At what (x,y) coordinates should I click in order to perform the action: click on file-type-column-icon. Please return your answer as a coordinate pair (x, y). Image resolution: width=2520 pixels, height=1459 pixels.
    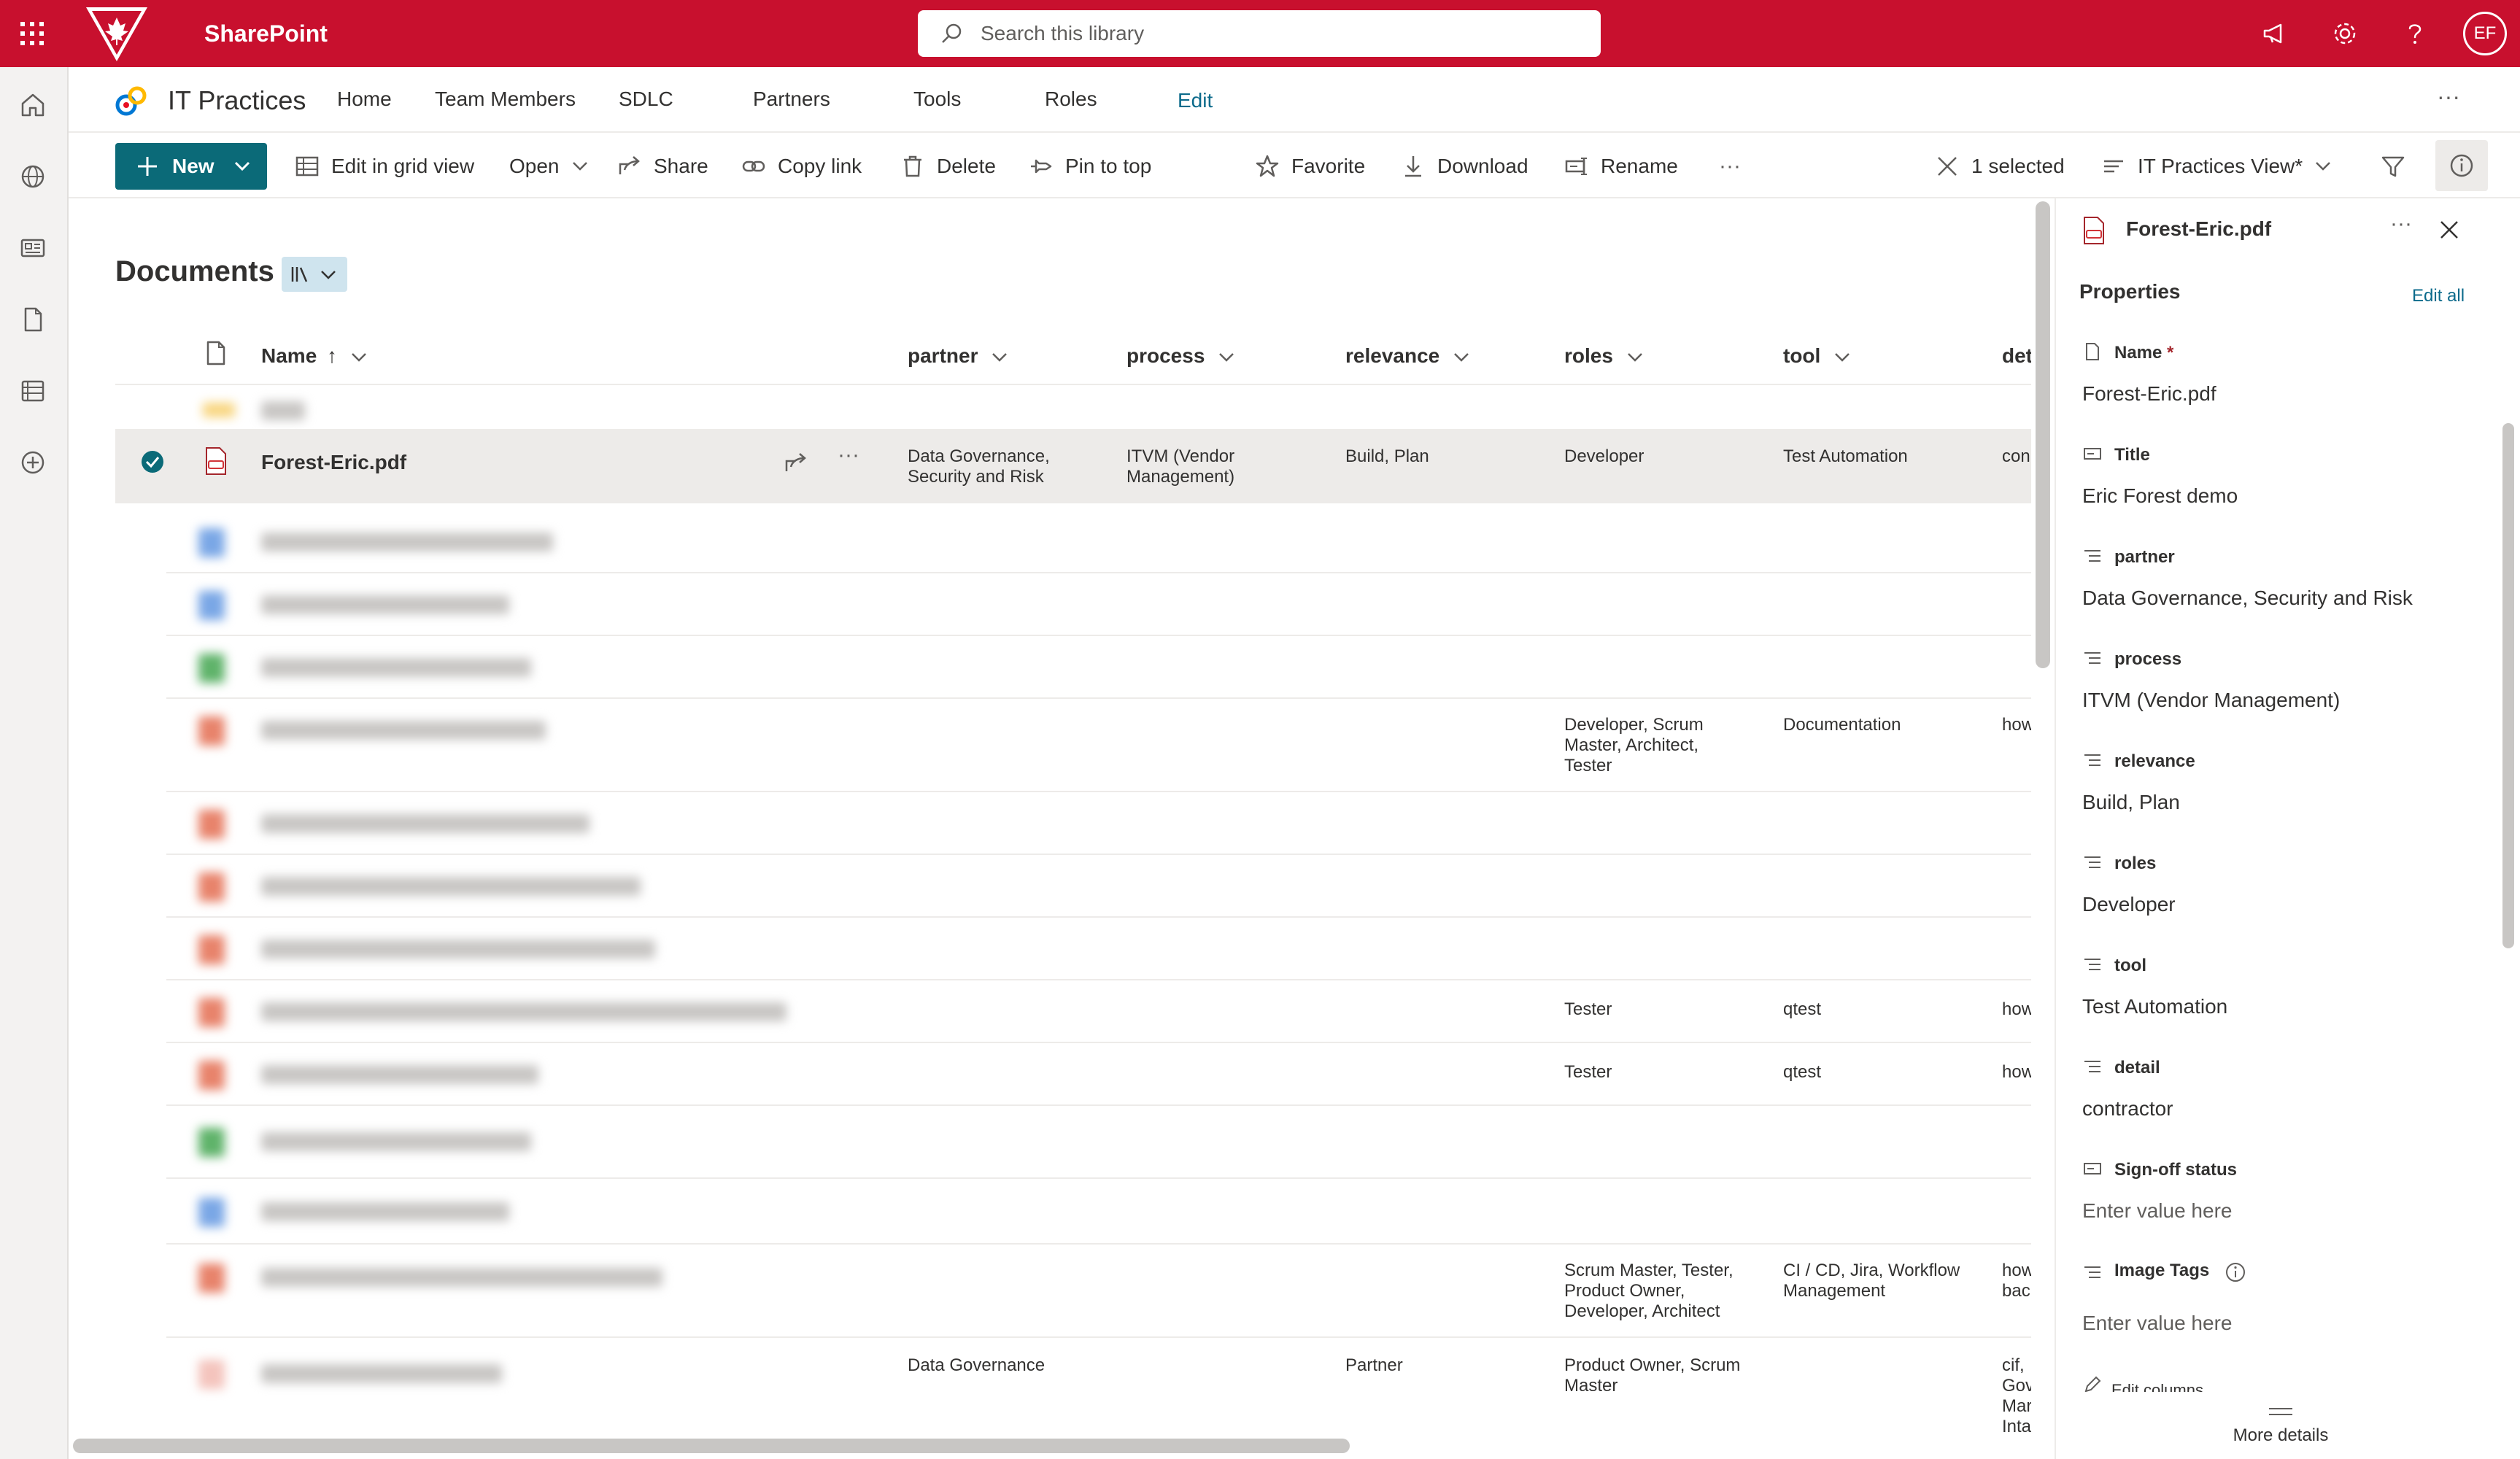
    Looking at the image, I should click on (216, 353).